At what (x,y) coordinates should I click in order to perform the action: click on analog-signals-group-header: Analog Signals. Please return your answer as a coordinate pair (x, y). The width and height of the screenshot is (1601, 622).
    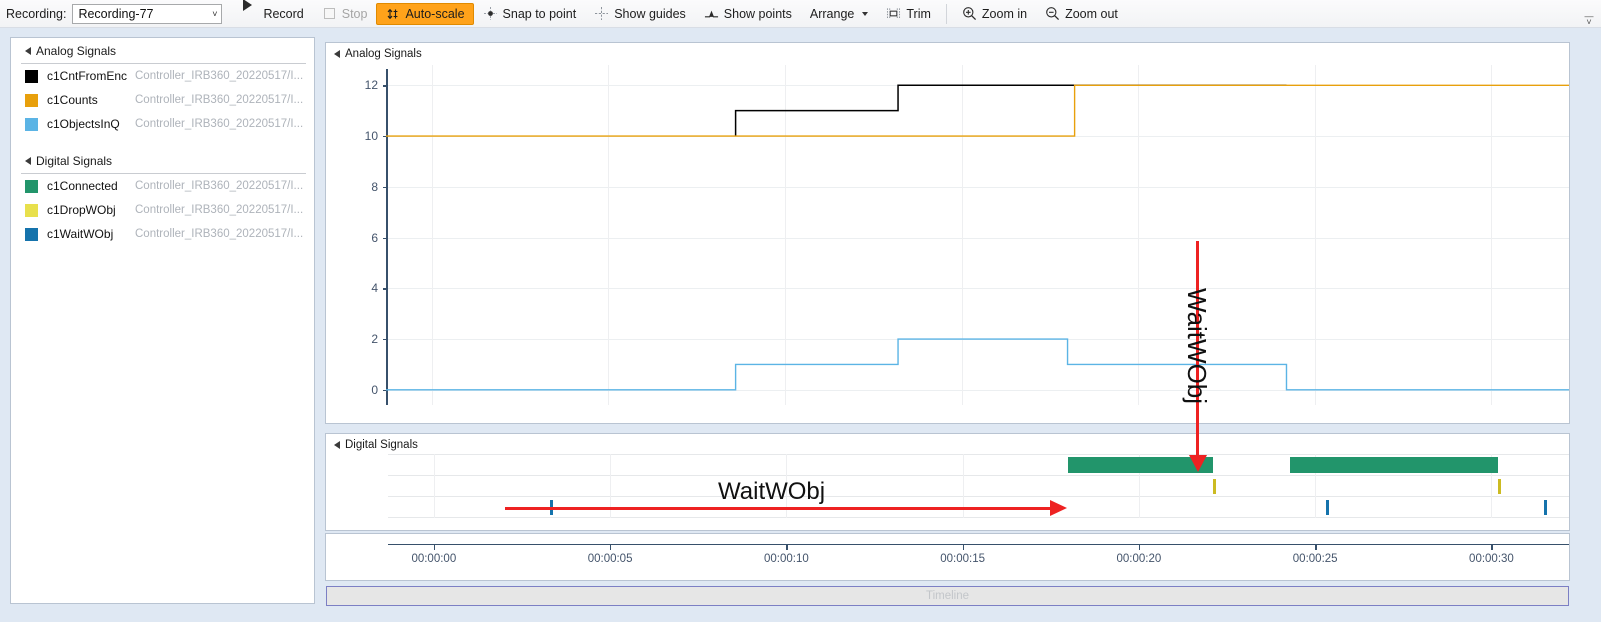
    Looking at the image, I should click on (162, 50).